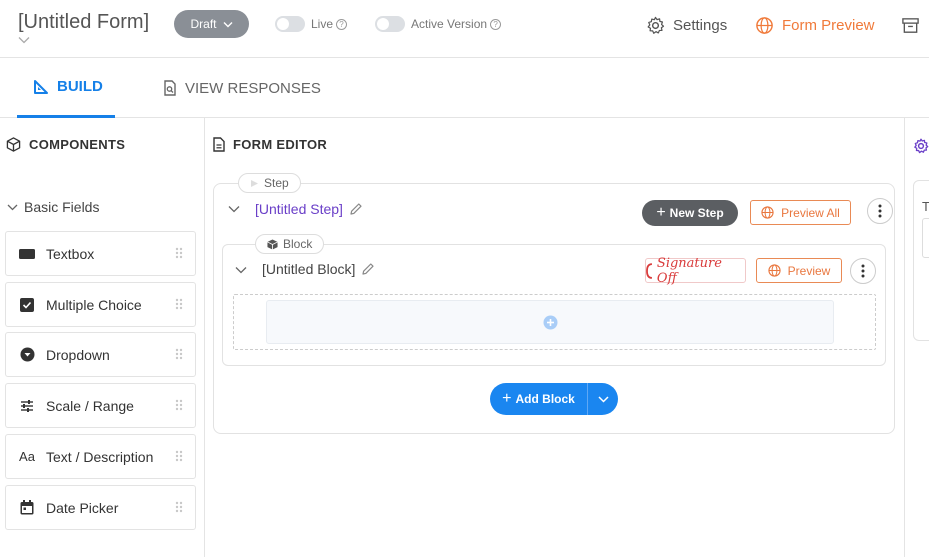 The image size is (929, 557). I want to click on step-title-label: [Untitled Step], so click(299, 209).